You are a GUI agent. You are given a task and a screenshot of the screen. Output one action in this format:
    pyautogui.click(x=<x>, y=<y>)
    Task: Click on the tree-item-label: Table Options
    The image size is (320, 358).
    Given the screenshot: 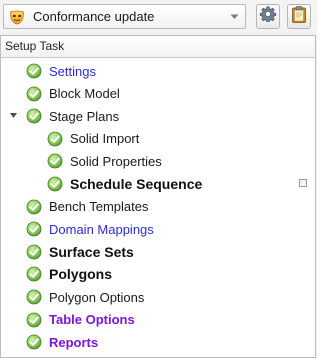 What is the action you would take?
    pyautogui.click(x=92, y=320)
    